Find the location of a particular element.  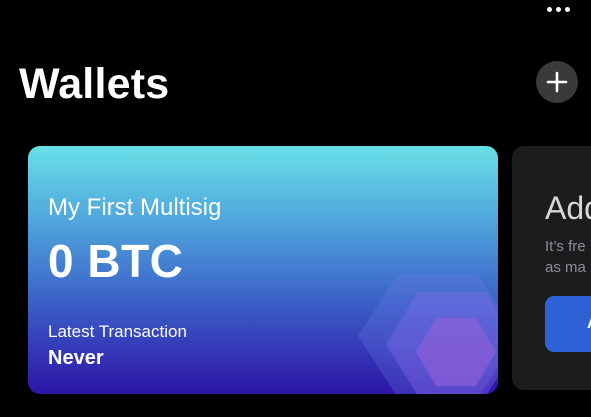

page-title: Wallets is located at coordinates (94, 84).